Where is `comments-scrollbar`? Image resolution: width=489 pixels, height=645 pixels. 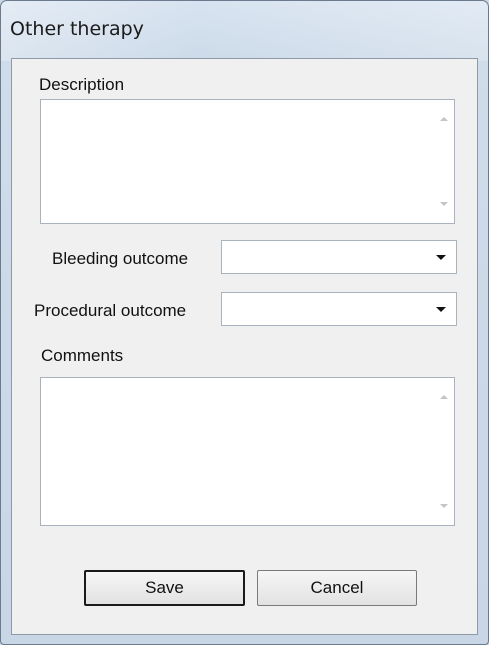 comments-scrollbar is located at coordinates (444, 451).